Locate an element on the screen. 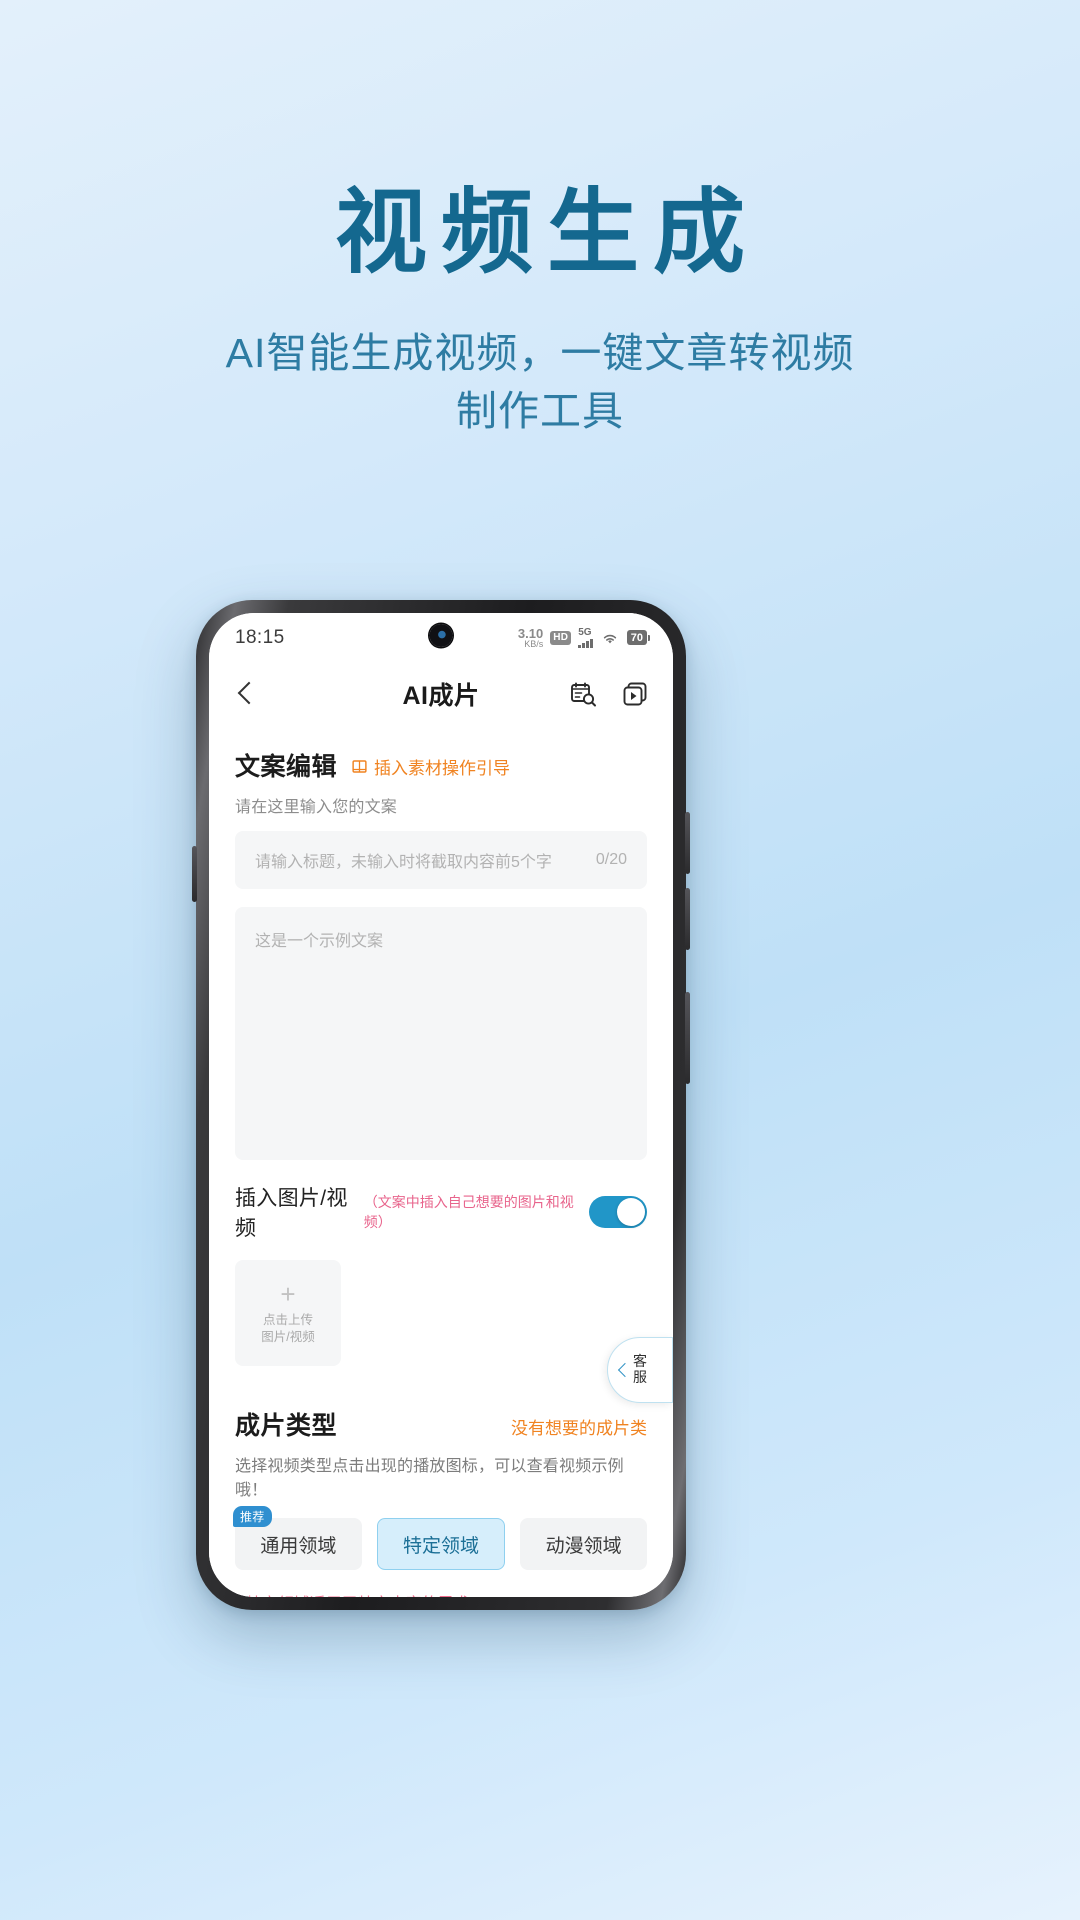 The height and width of the screenshot is (1920, 1080). upload-media-line2: 图片/视频 is located at coordinates (288, 1336).